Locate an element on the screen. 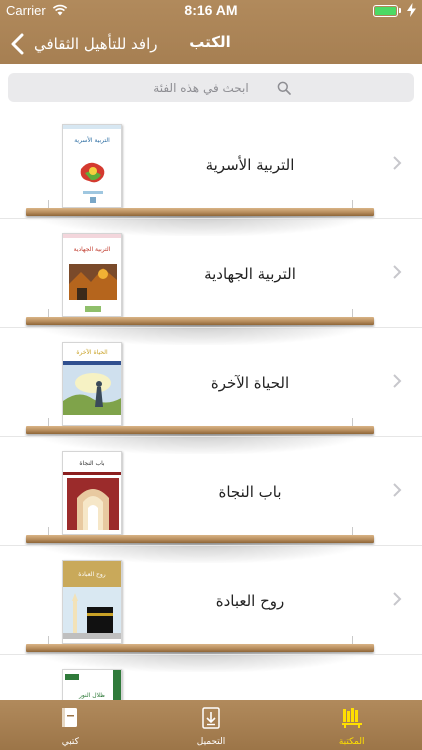 The height and width of the screenshot is (750, 422). battery-tip is located at coordinates (400, 10).